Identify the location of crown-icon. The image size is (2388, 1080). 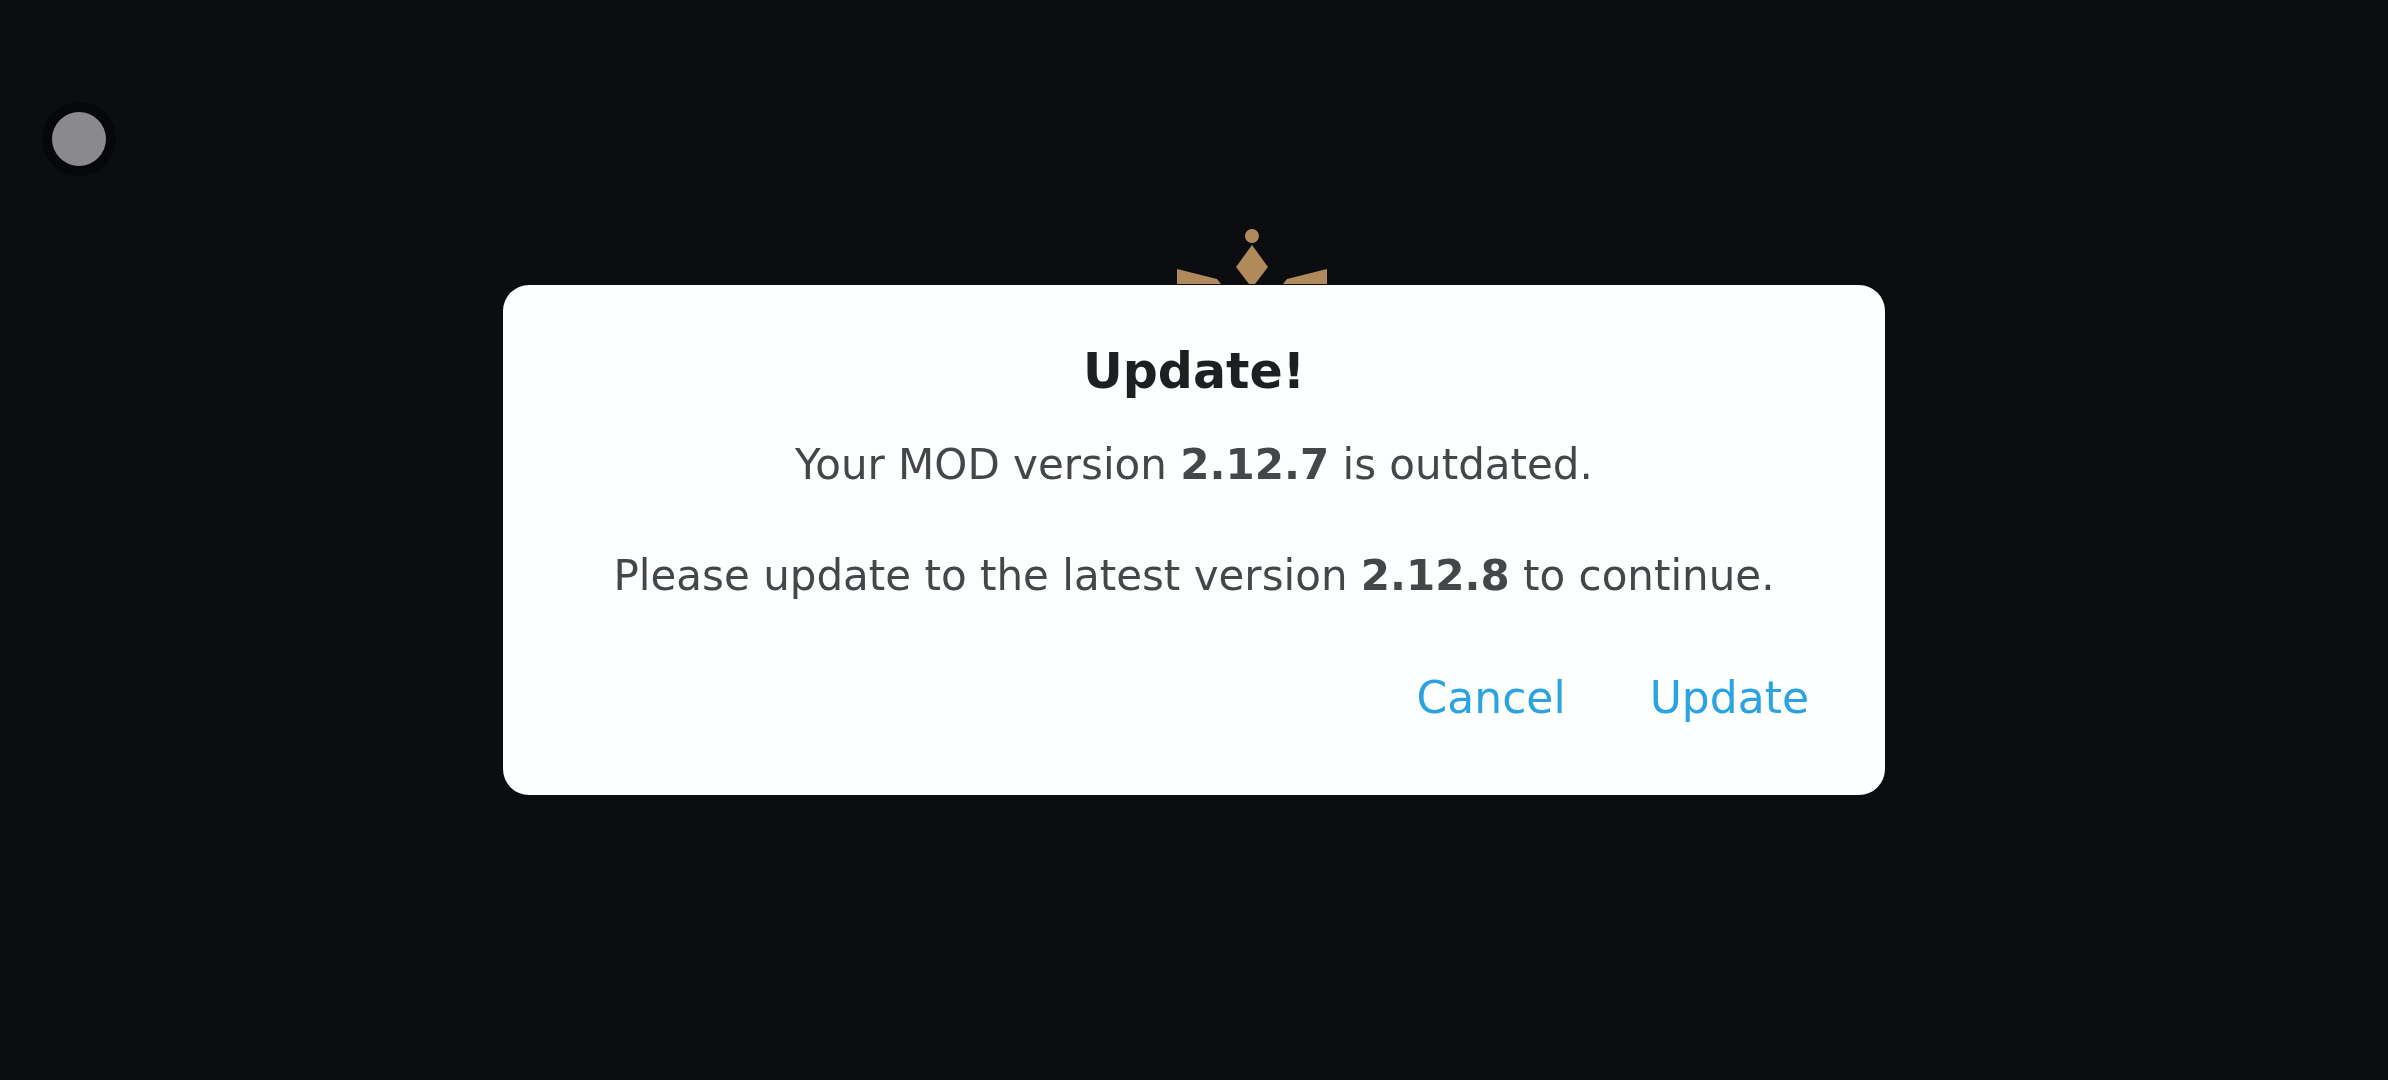
(1252, 256).